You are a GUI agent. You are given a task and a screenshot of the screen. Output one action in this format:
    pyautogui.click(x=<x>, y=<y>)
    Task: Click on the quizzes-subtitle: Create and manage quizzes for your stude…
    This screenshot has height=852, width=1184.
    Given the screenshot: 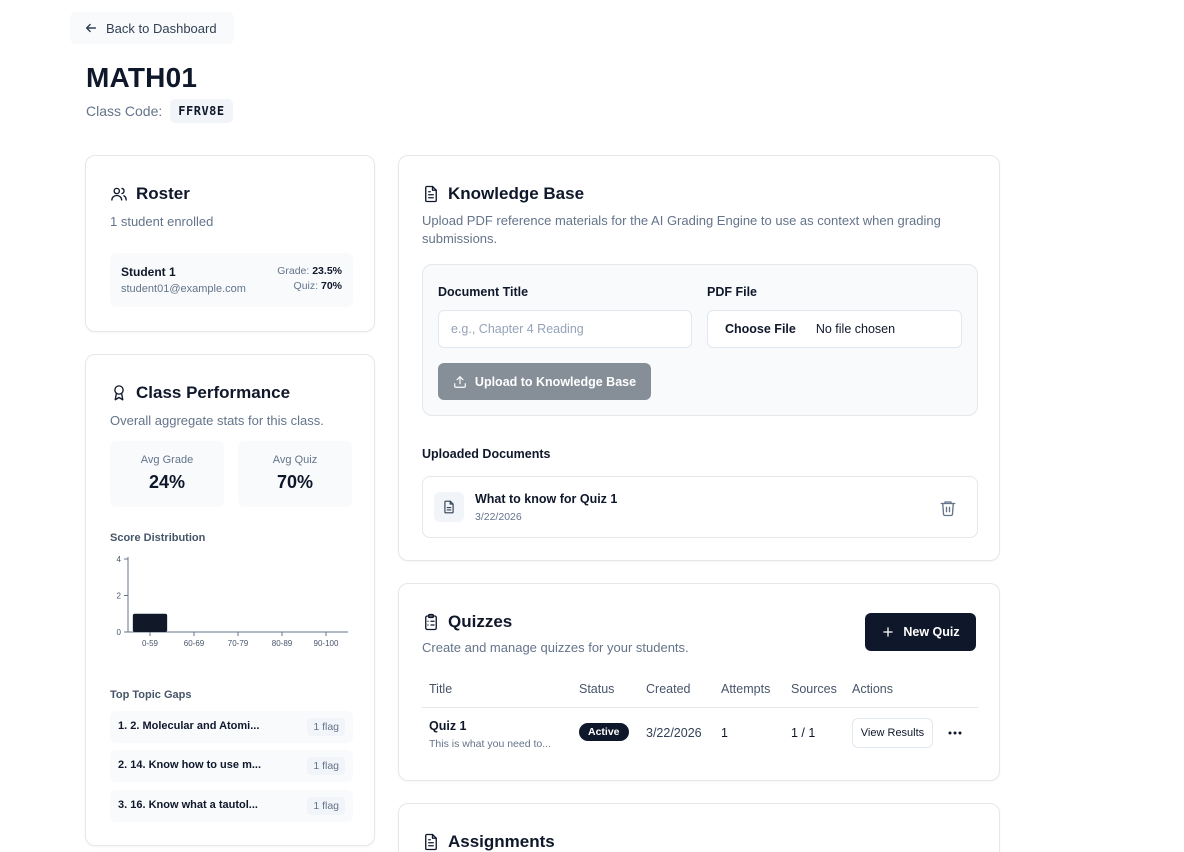 What is the action you would take?
    pyautogui.click(x=555, y=647)
    